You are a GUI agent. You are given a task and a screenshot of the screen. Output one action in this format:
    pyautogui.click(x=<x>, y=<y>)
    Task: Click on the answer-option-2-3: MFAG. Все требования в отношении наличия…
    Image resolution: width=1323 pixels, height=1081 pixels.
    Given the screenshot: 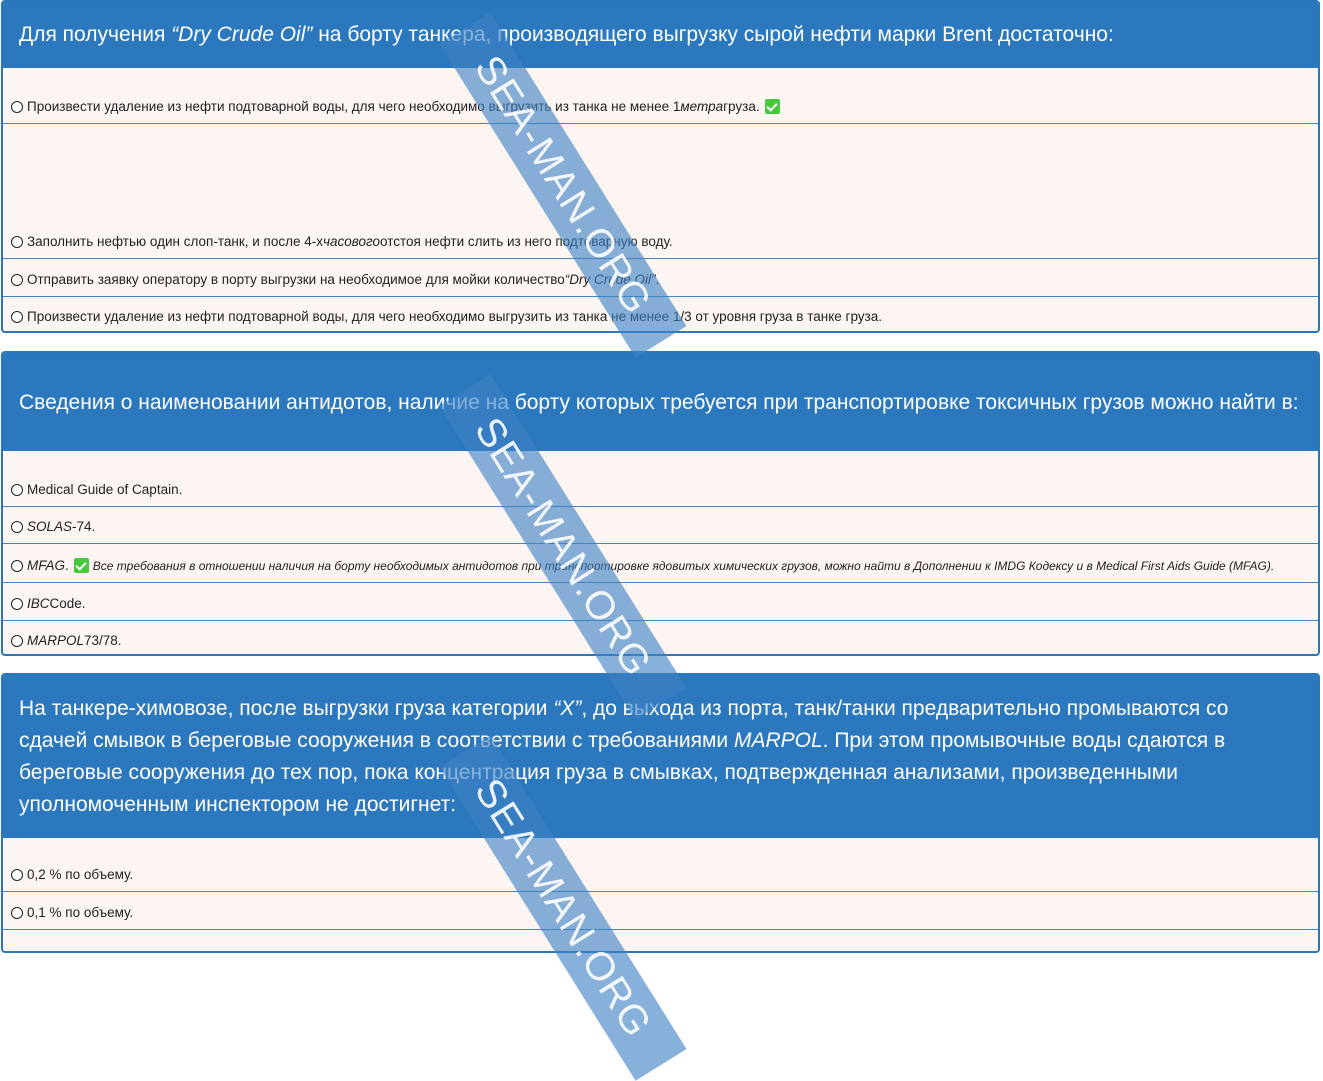 What is the action you would take?
    pyautogui.click(x=660, y=562)
    